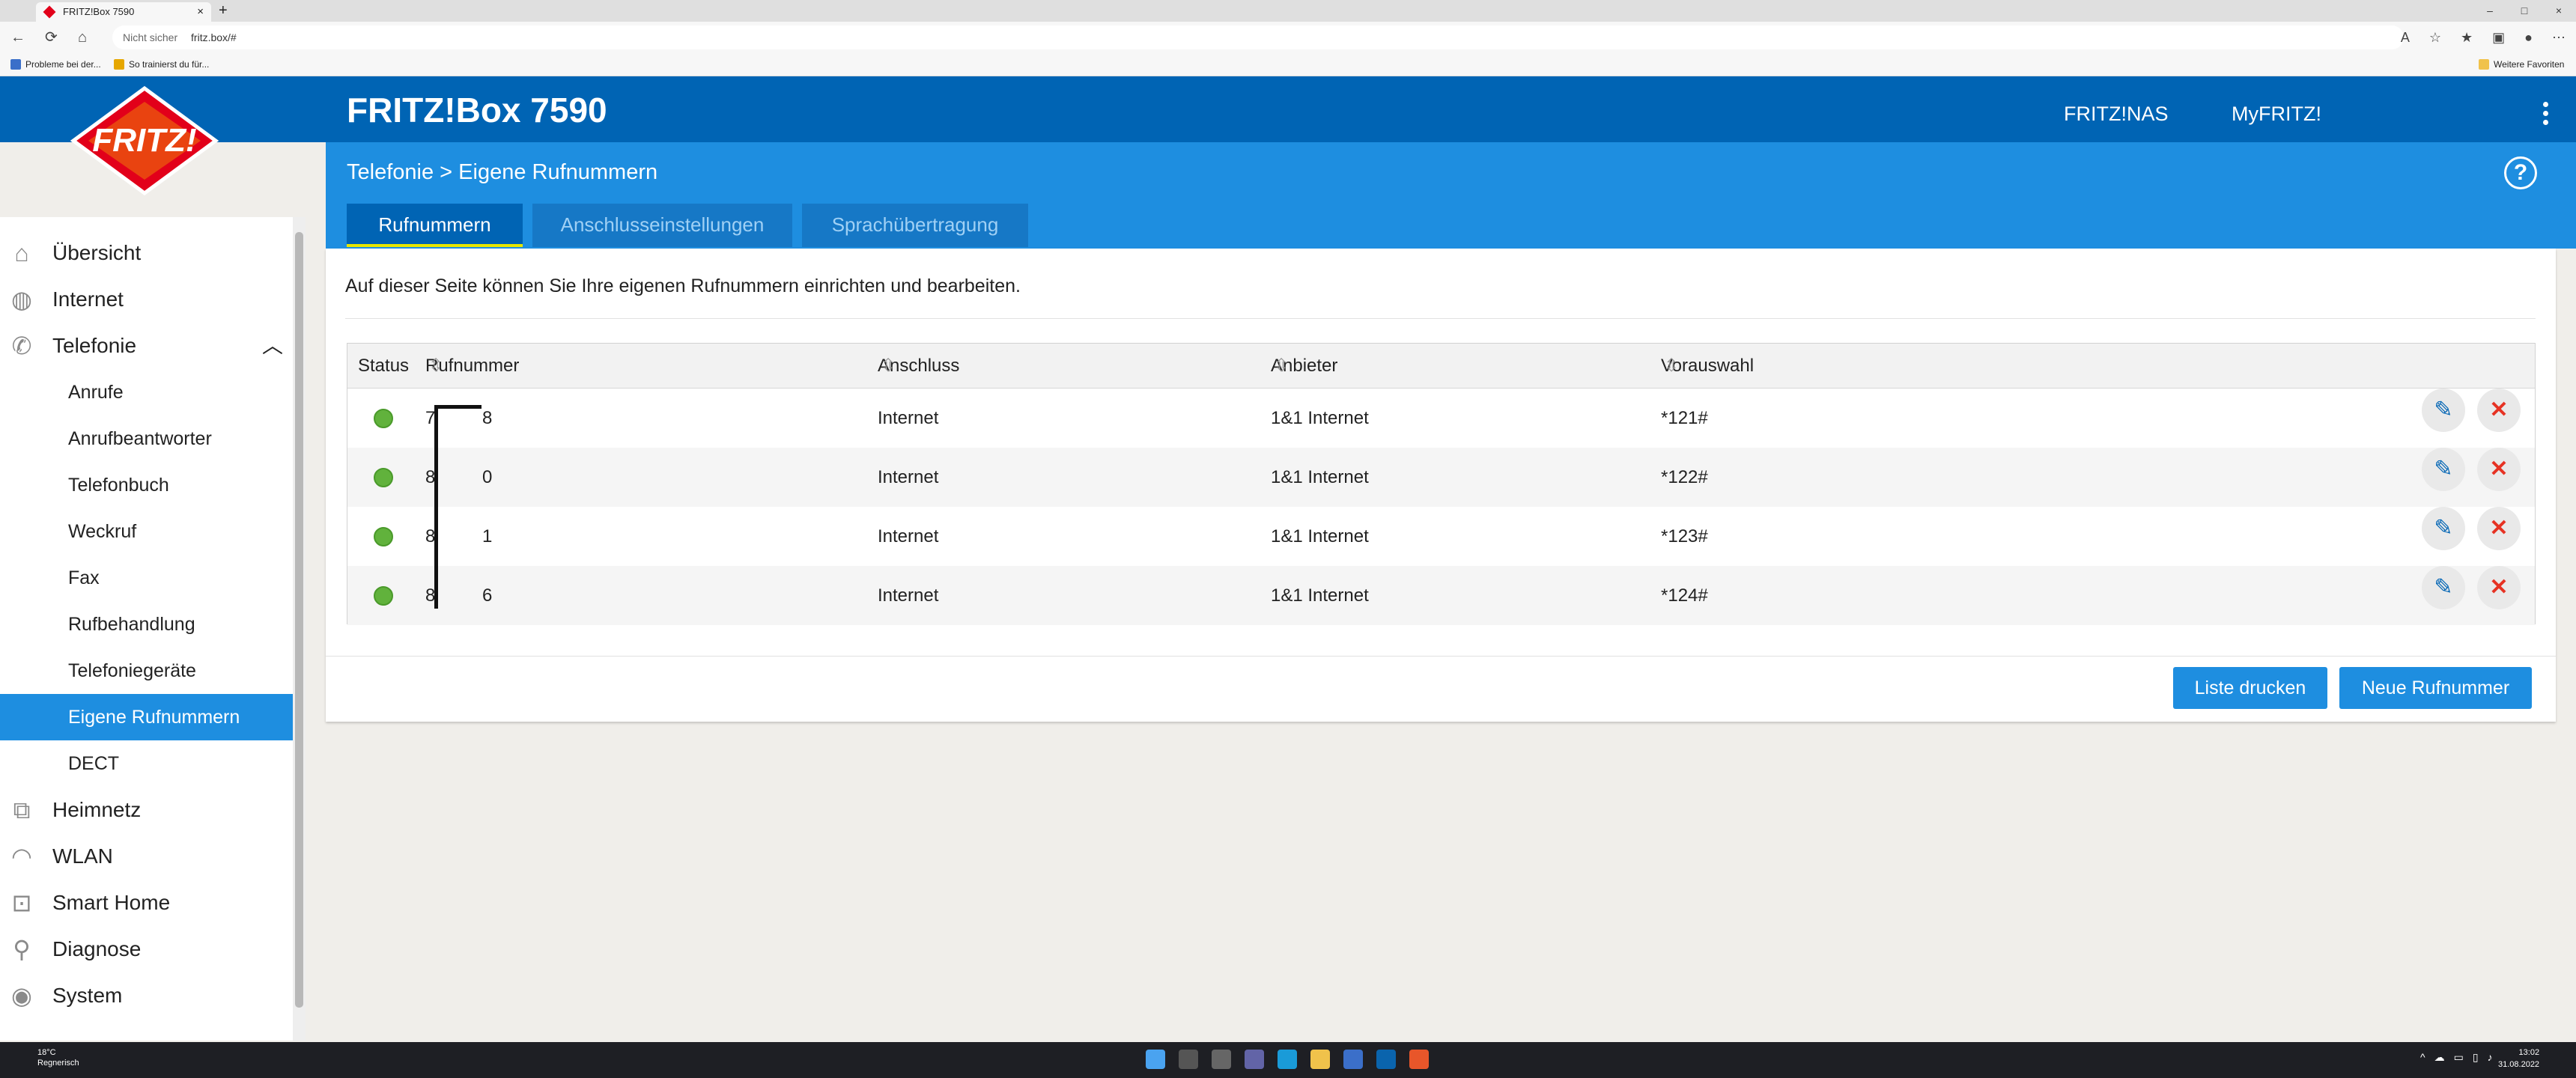  Describe the element at coordinates (2116, 114) in the screenshot. I see `fritznas-link: FRITZ!NAS` at that location.